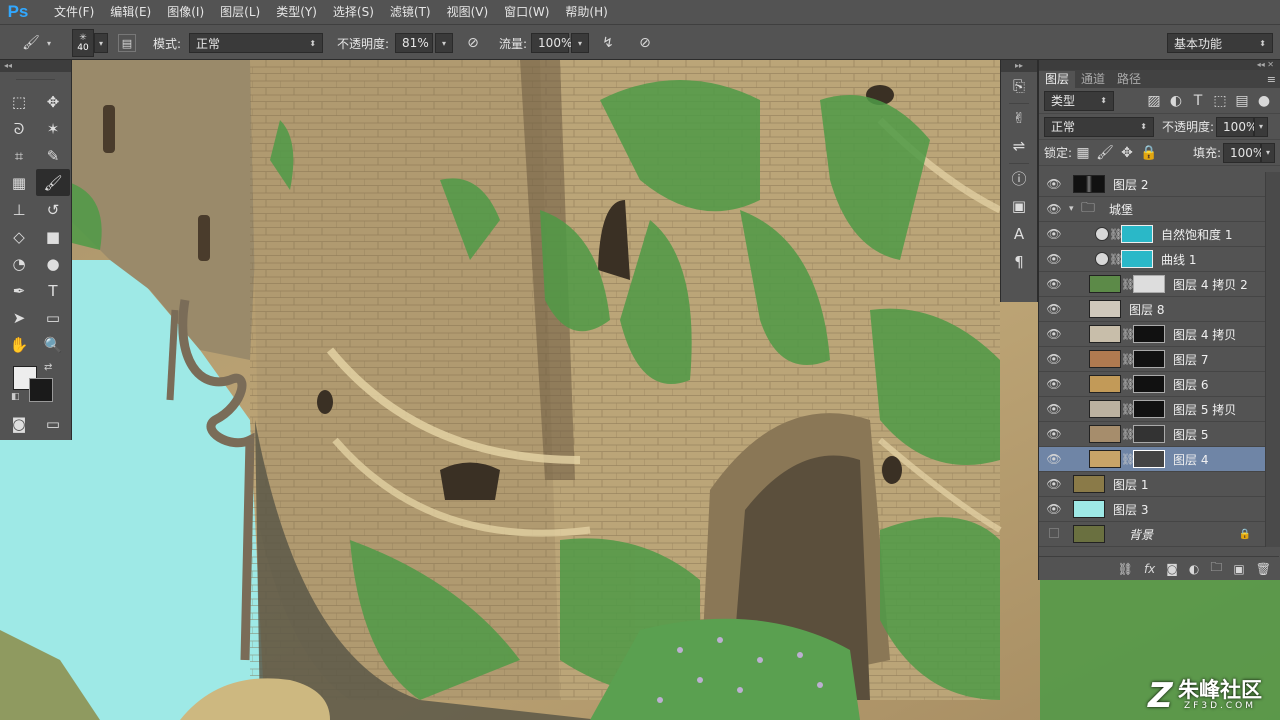  Describe the element at coordinates (1152, 309) in the screenshot. I see `layer-row: 👁 图层 8` at that location.